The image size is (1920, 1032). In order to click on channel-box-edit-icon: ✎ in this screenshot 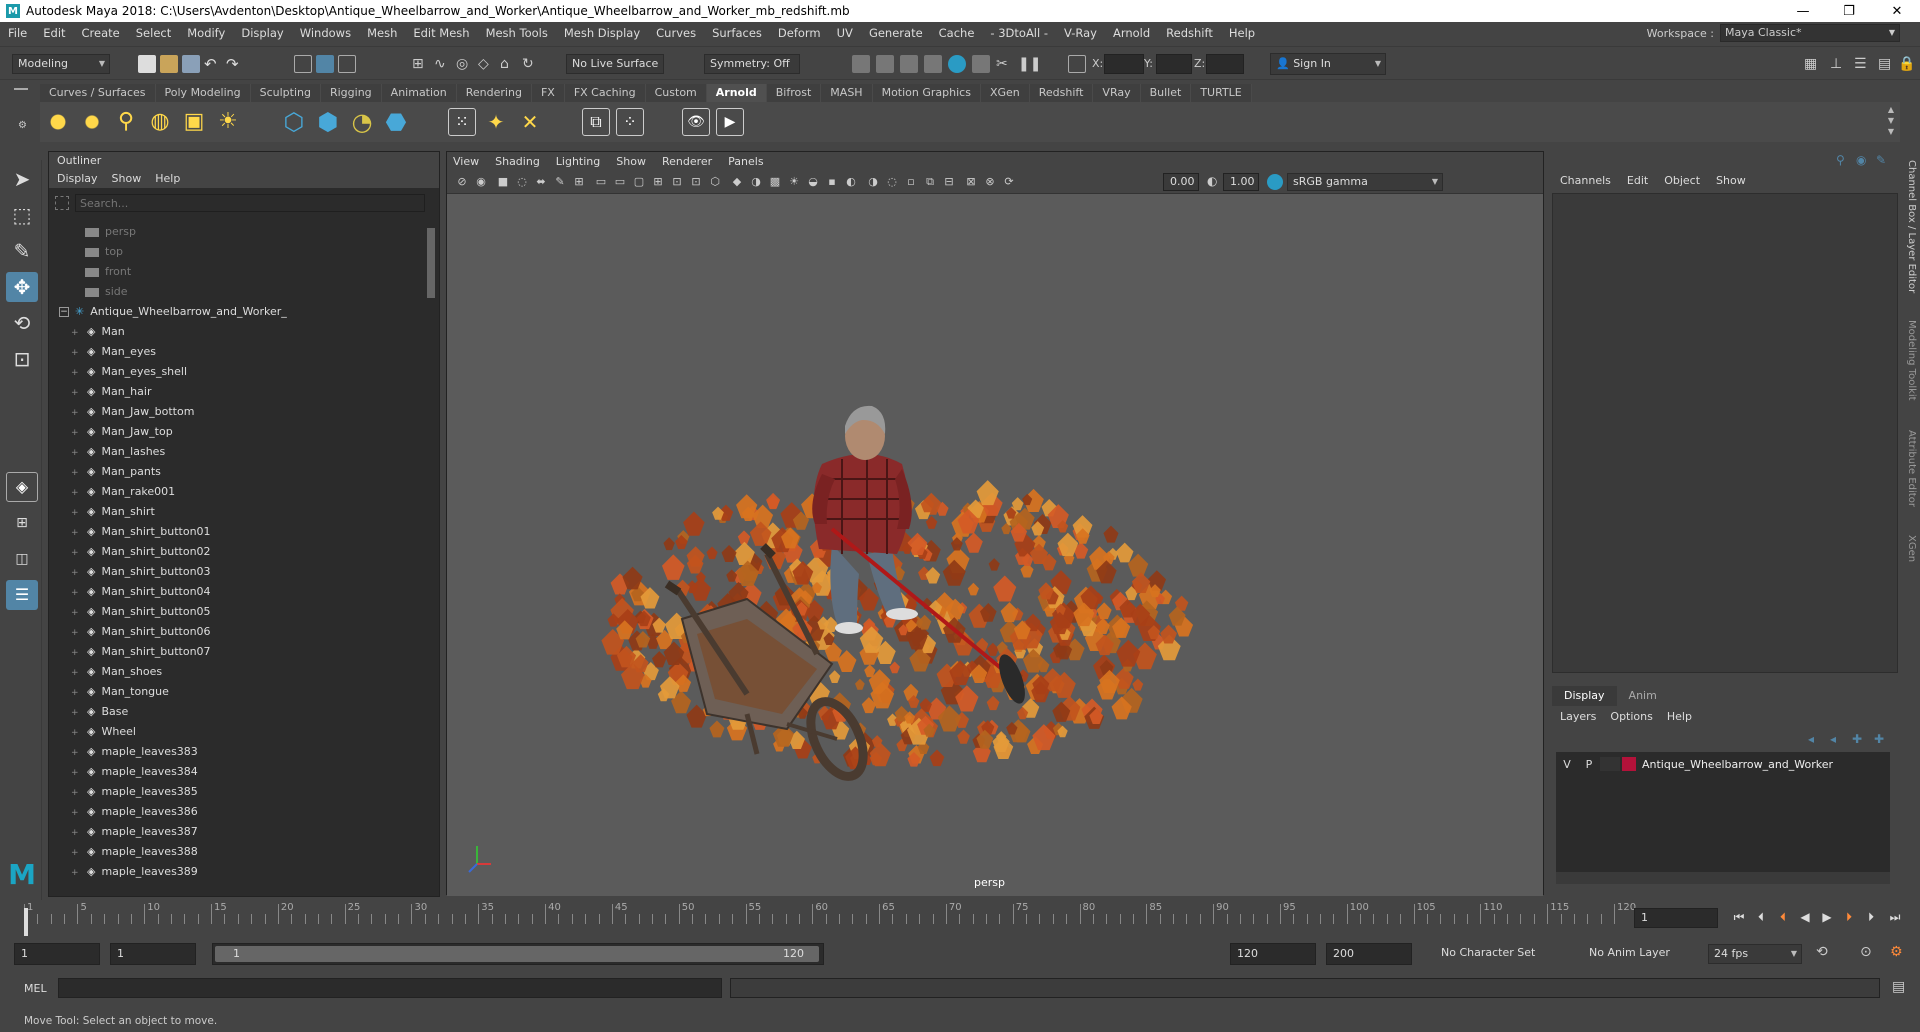, I will do `click(1881, 160)`.